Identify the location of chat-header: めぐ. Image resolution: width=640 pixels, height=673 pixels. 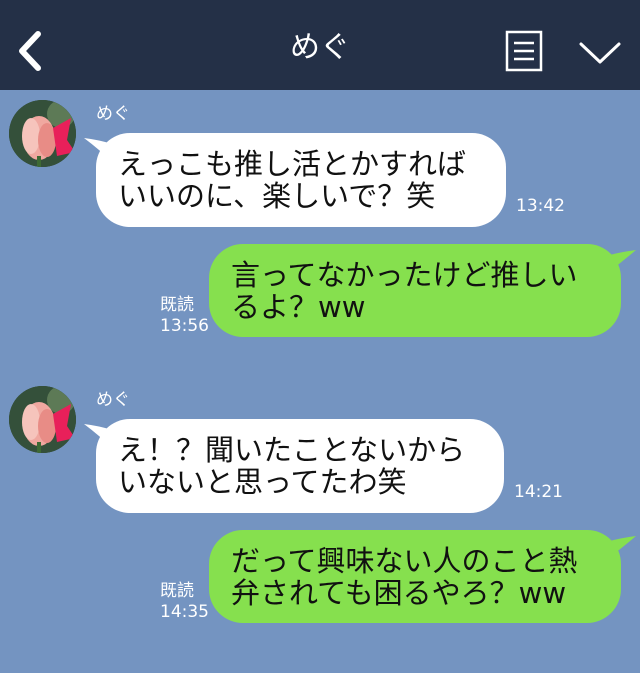
(320, 45).